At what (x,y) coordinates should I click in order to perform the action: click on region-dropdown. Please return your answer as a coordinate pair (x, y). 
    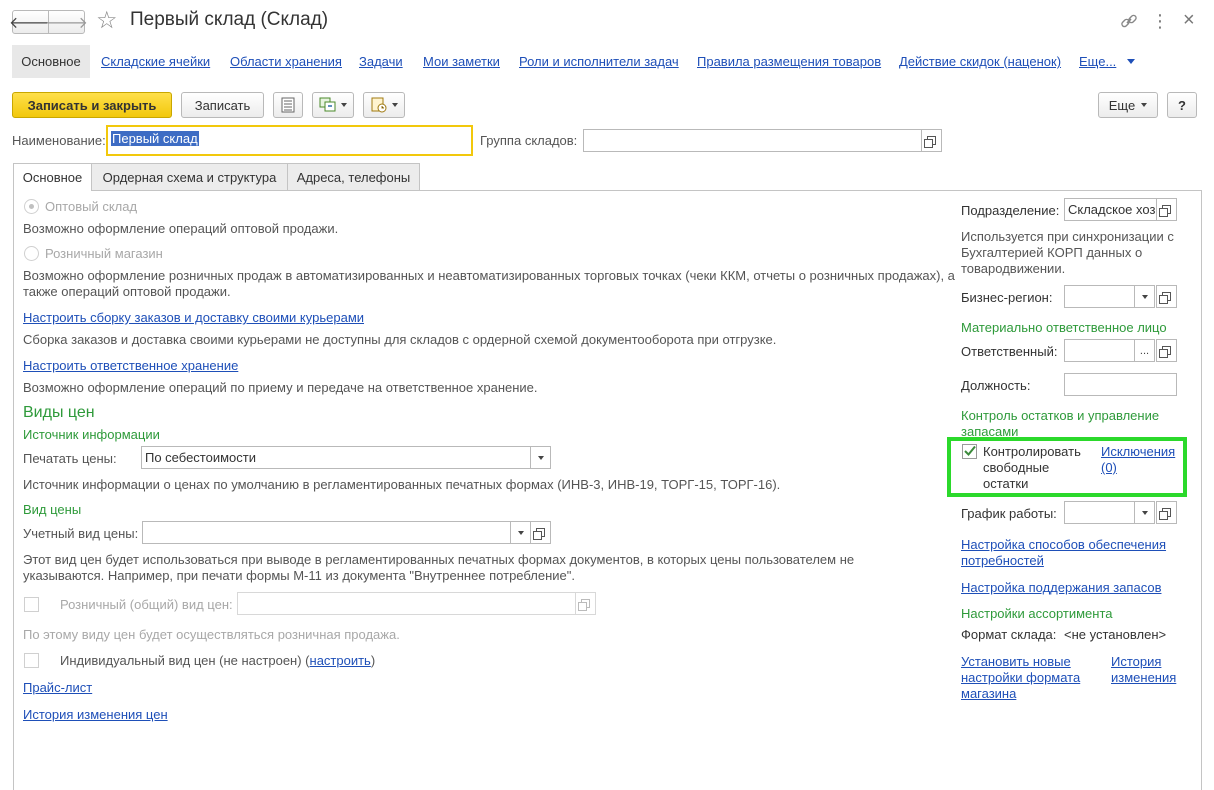
    Looking at the image, I should click on (1144, 296).